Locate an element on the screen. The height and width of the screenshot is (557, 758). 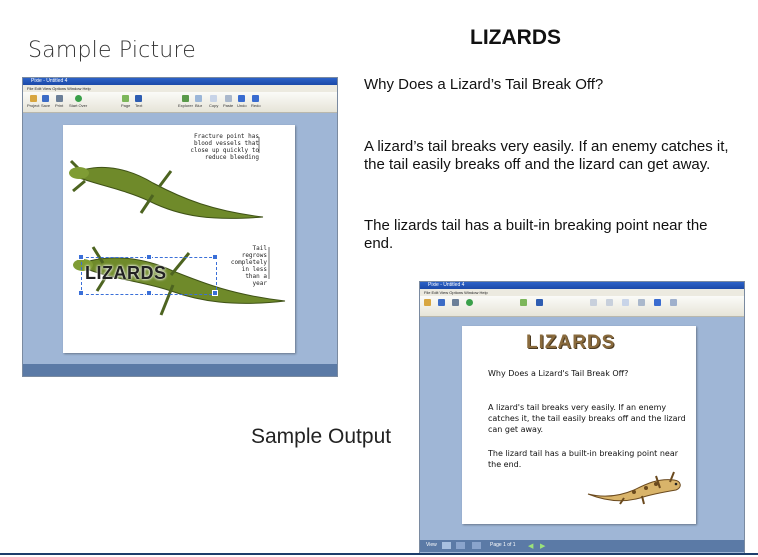
blur-button is located at coordinates (609, 303).